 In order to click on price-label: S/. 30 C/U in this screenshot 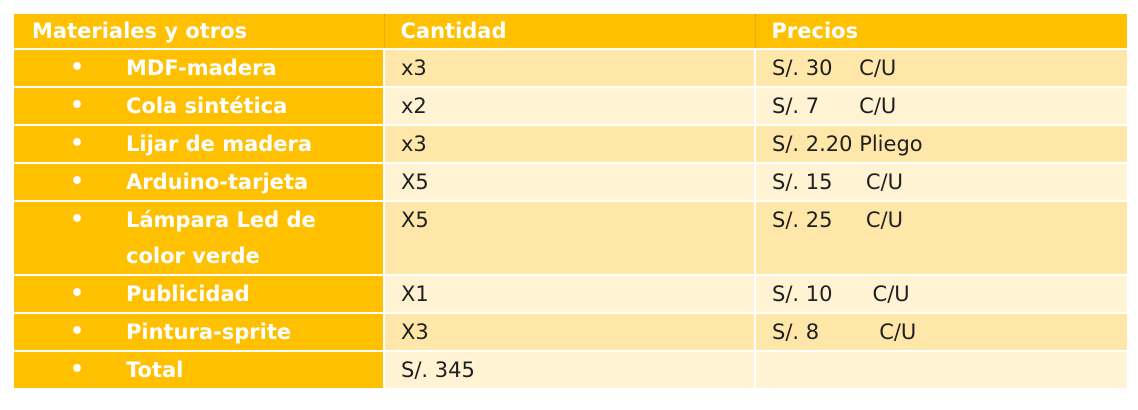, I will do `click(834, 68)`.